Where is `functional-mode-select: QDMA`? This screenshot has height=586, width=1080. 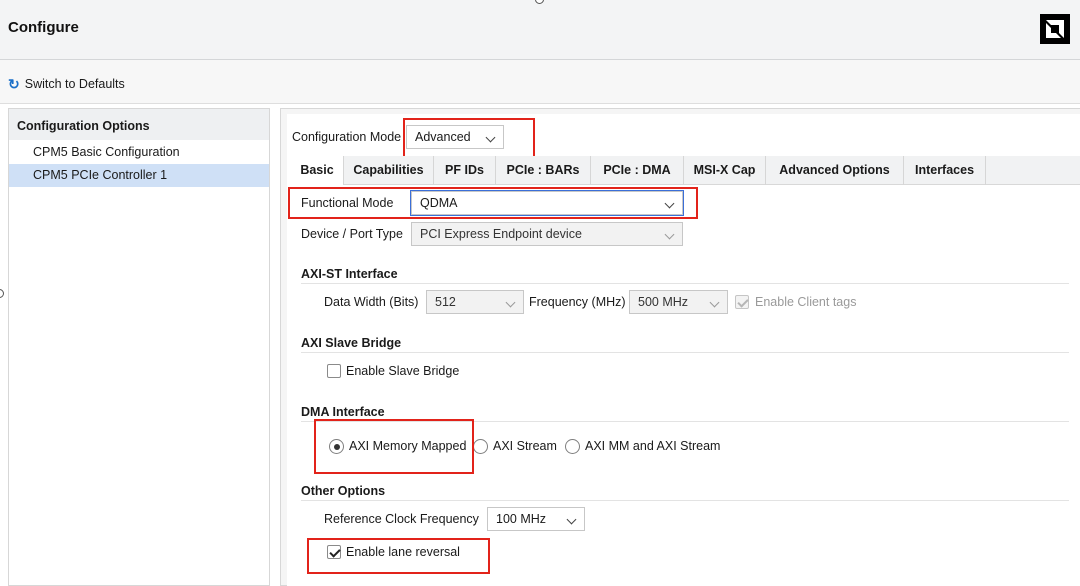
functional-mode-select: QDMA is located at coordinates (547, 203).